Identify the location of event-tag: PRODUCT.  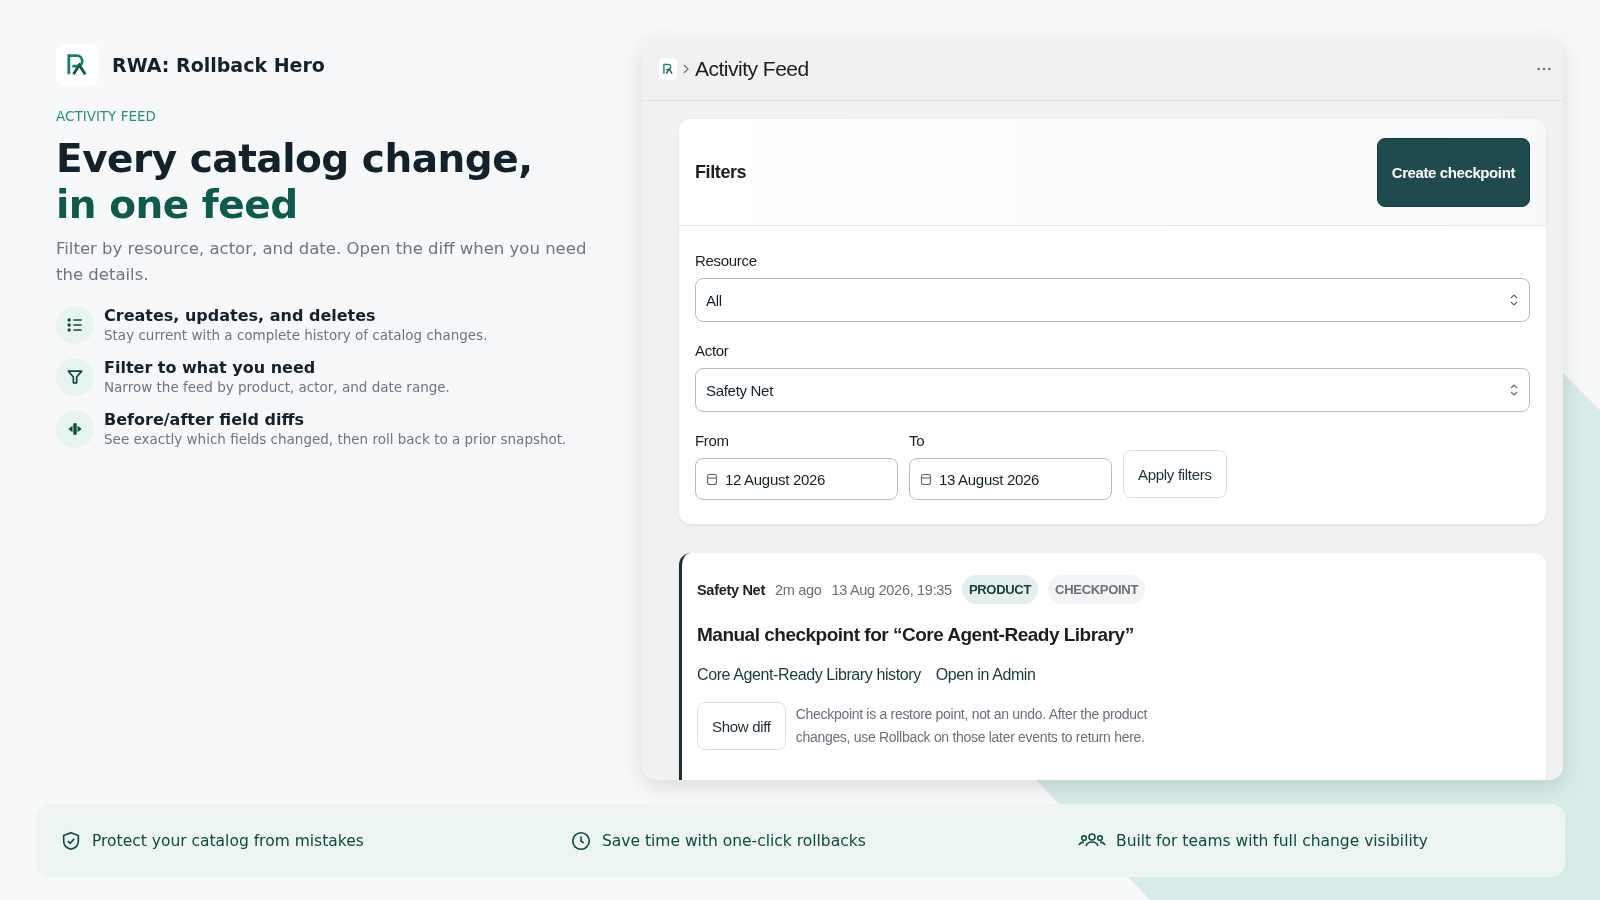
(1000, 589).